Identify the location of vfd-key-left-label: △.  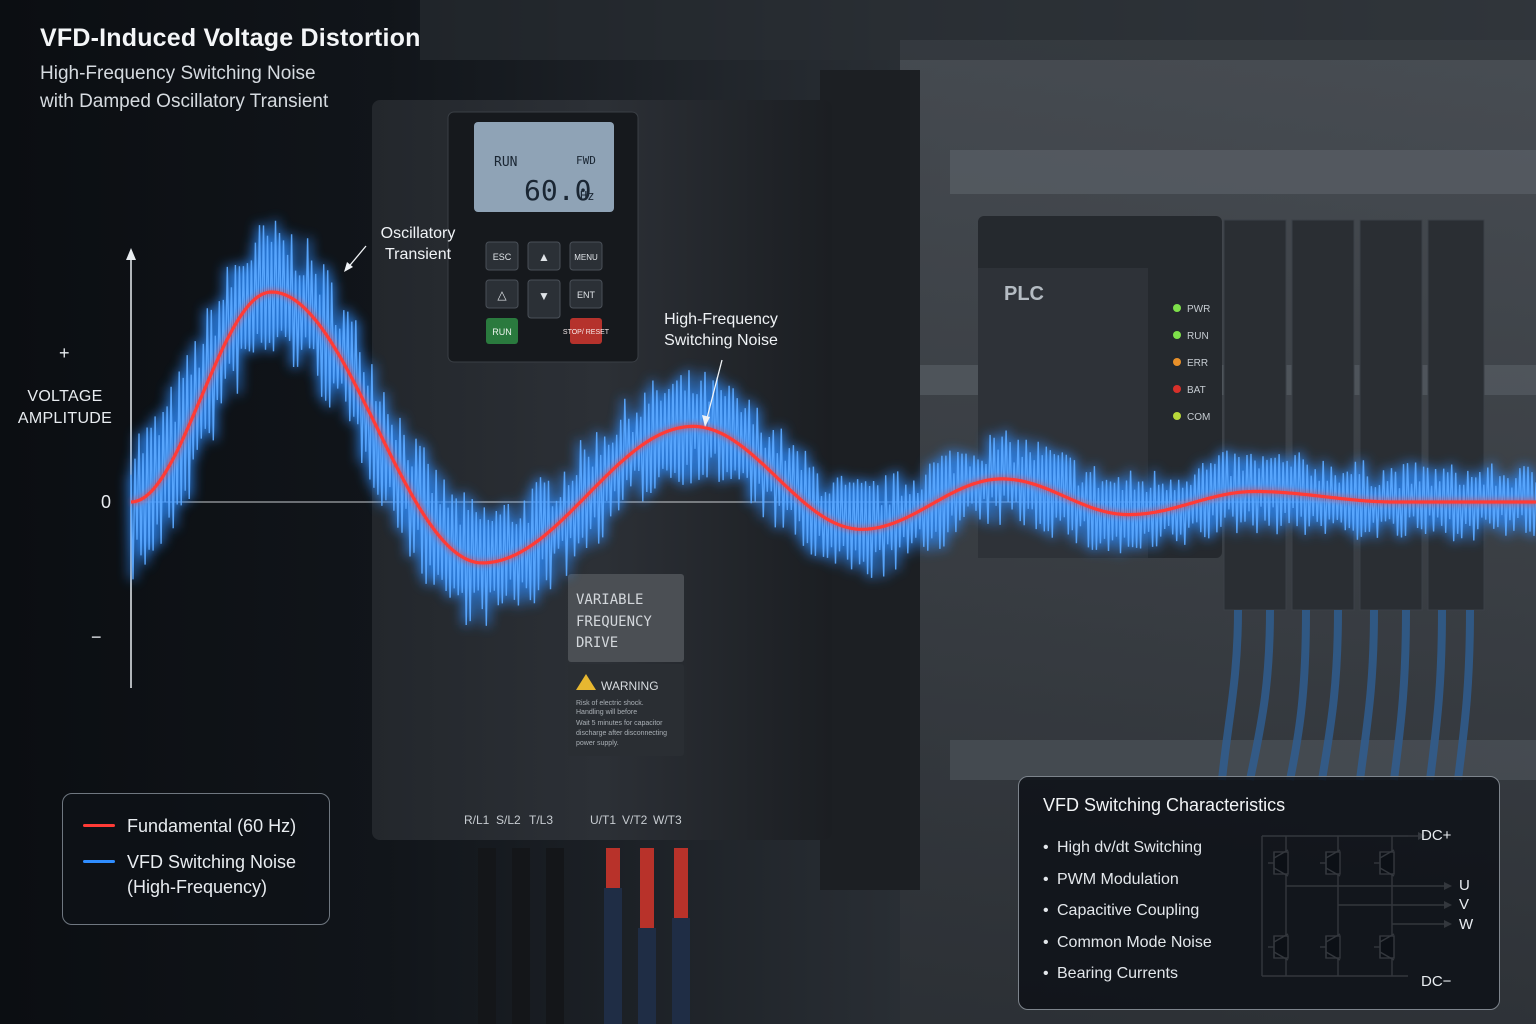
(502, 295).